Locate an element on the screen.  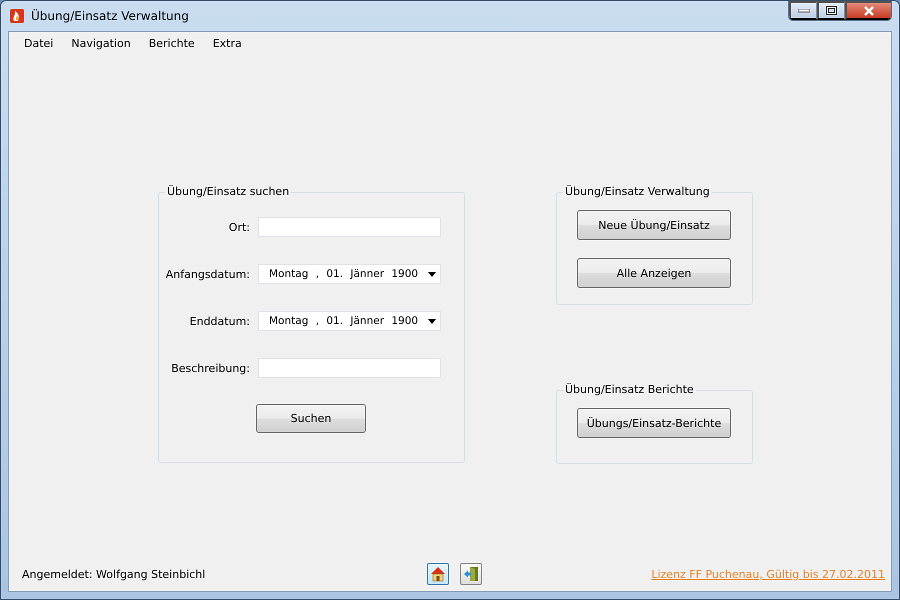
action-button: Alle Anzeigen is located at coordinates (654, 273).